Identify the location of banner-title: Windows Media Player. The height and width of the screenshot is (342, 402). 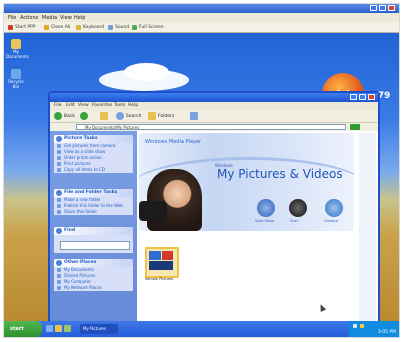
(173, 142).